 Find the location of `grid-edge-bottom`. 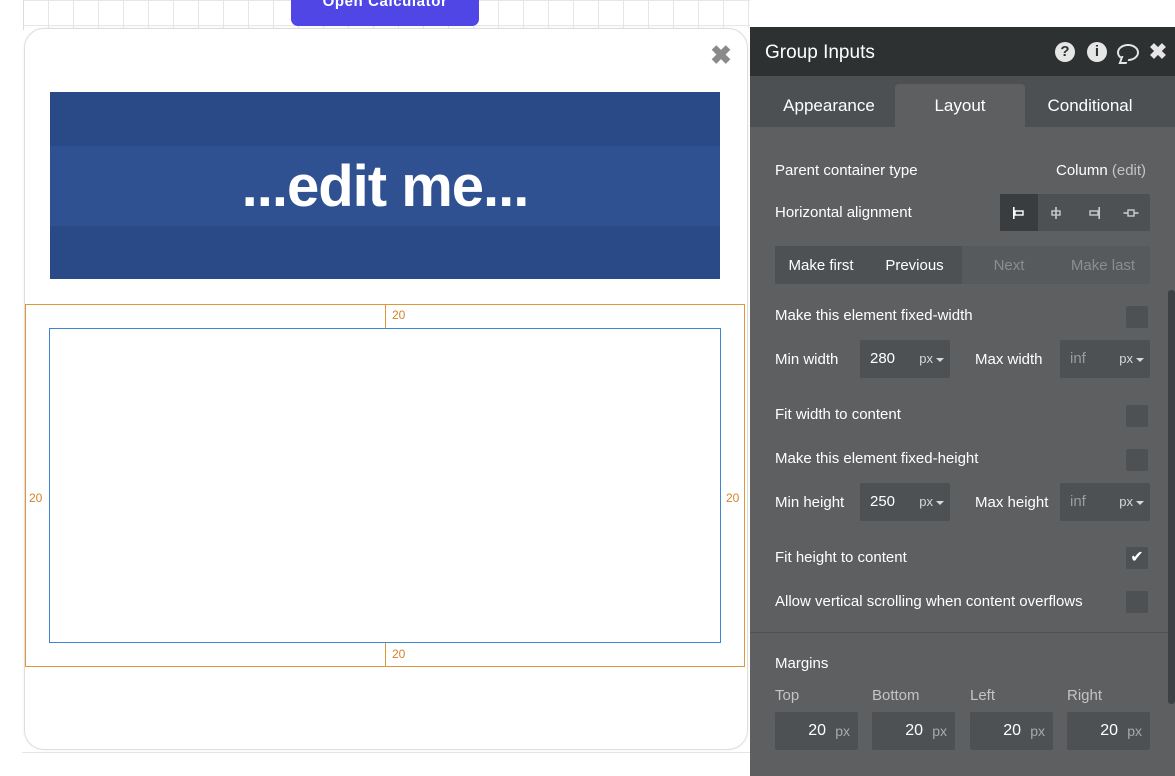

grid-edge-bottom is located at coordinates (386, 752).